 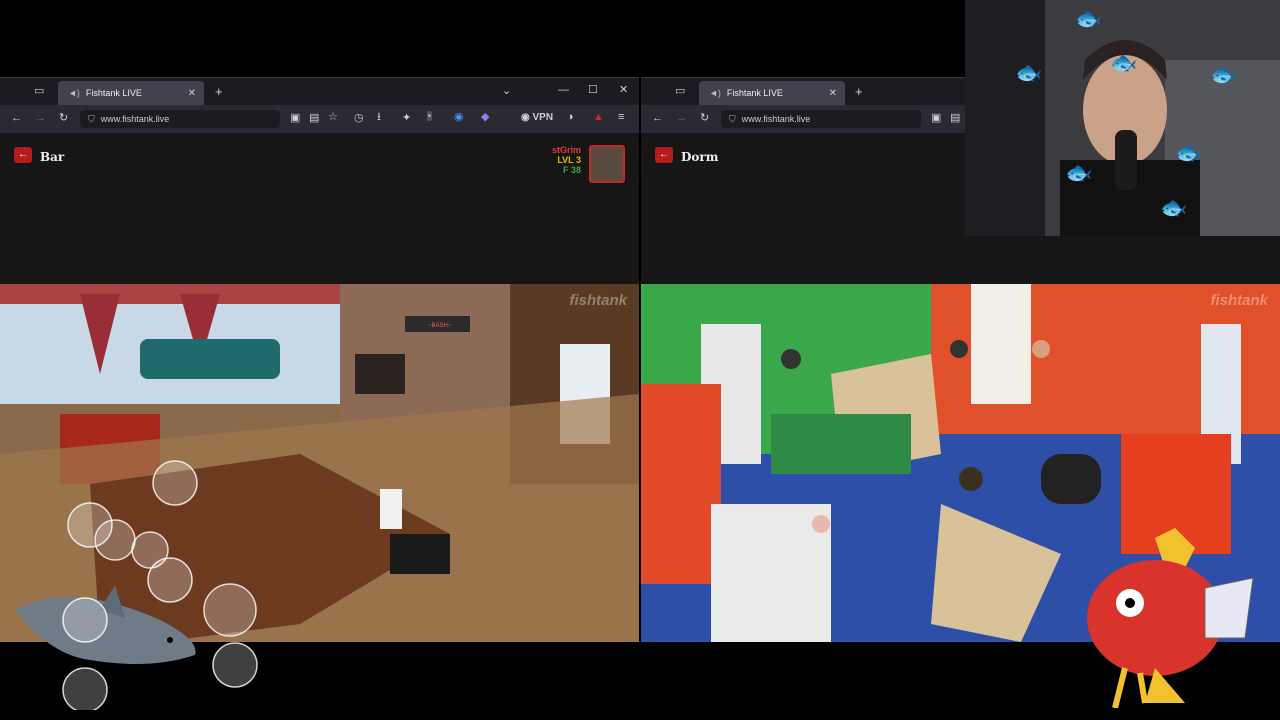 I want to click on tab-bar: ▭ ◄) Fishtank LIVE ✕ + ⌄ — ☐ ✕, so click(x=319, y=91).